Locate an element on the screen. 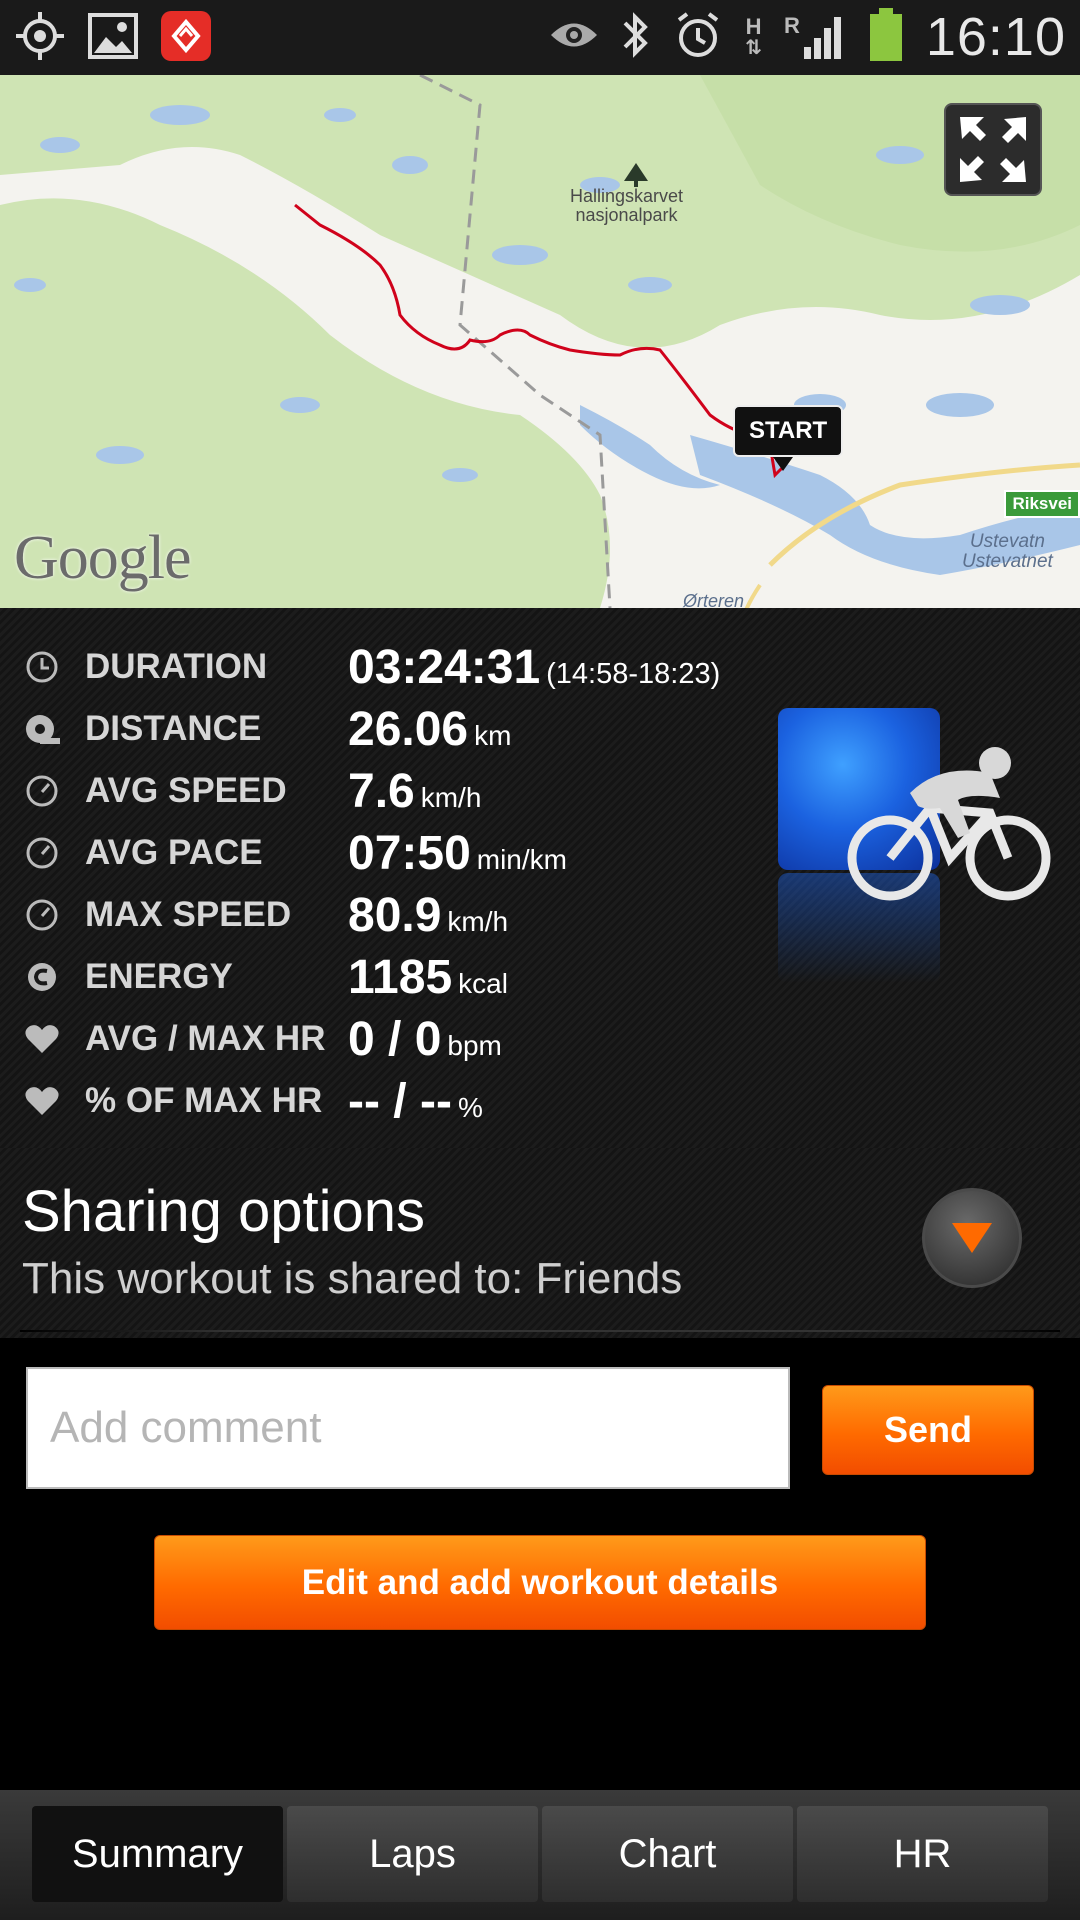  stat-value: 7.6 is located at coordinates (381, 791).